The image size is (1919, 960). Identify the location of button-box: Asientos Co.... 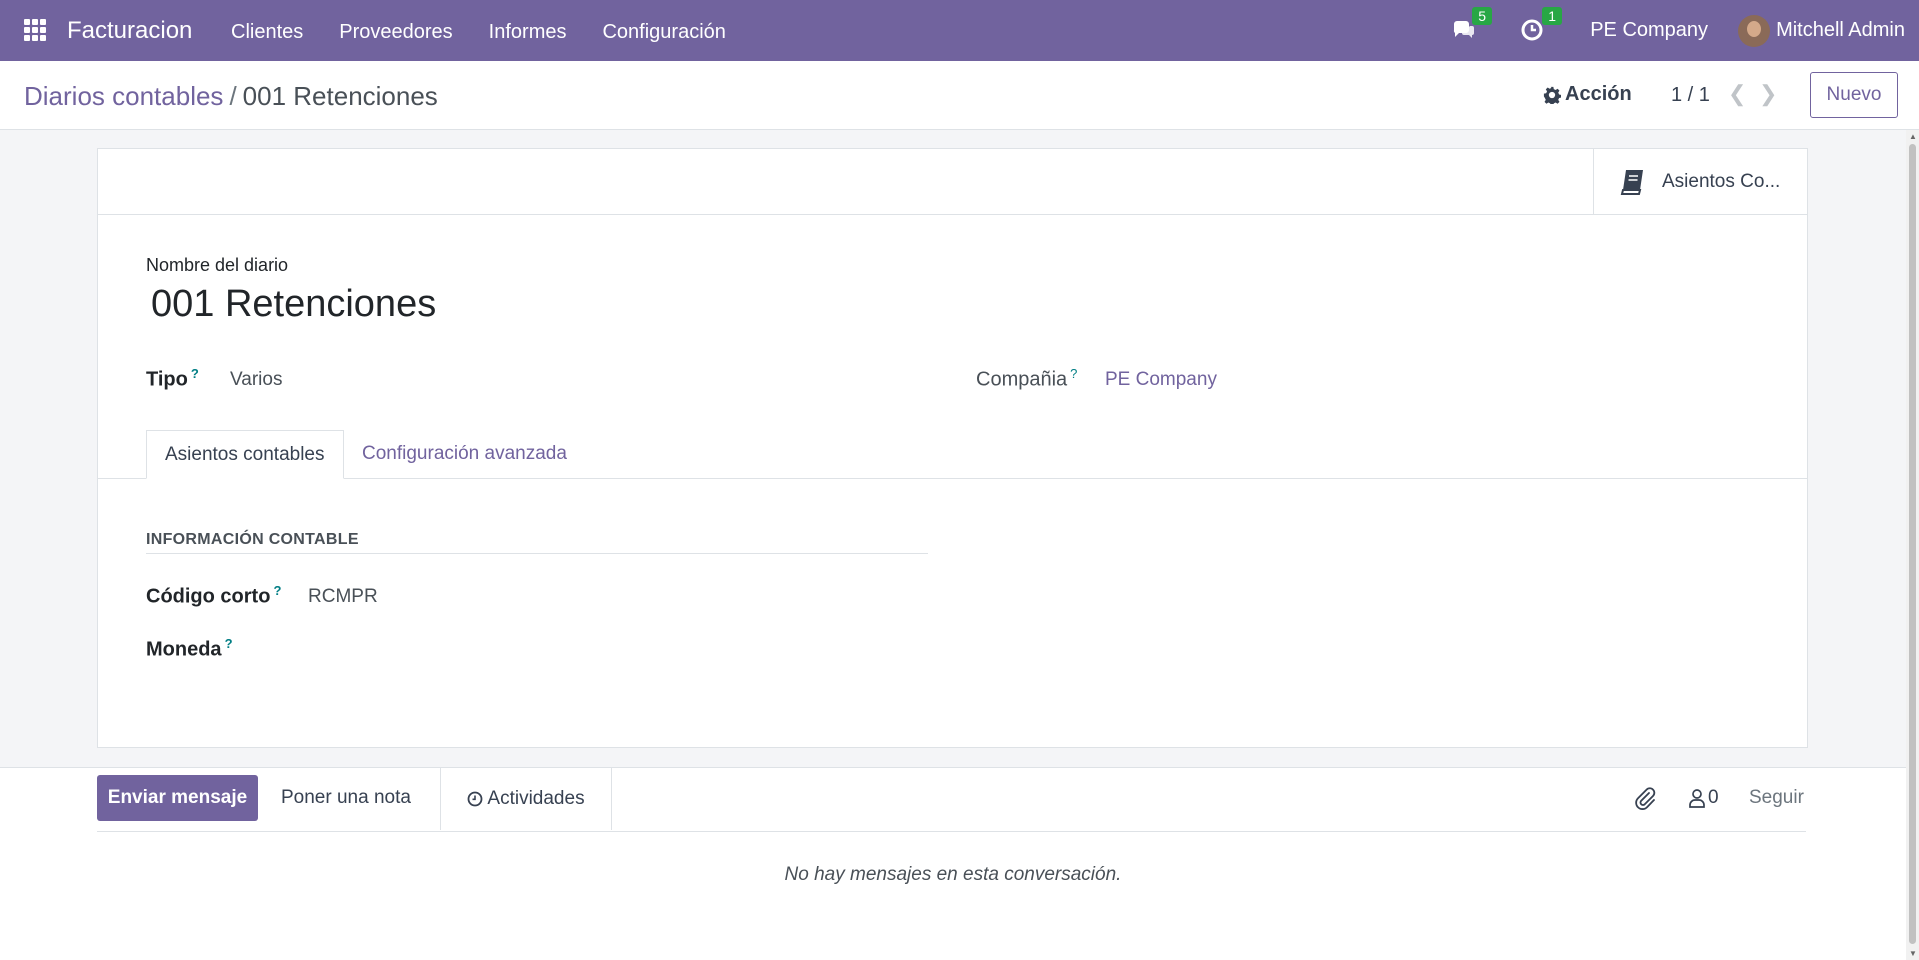
(952, 182).